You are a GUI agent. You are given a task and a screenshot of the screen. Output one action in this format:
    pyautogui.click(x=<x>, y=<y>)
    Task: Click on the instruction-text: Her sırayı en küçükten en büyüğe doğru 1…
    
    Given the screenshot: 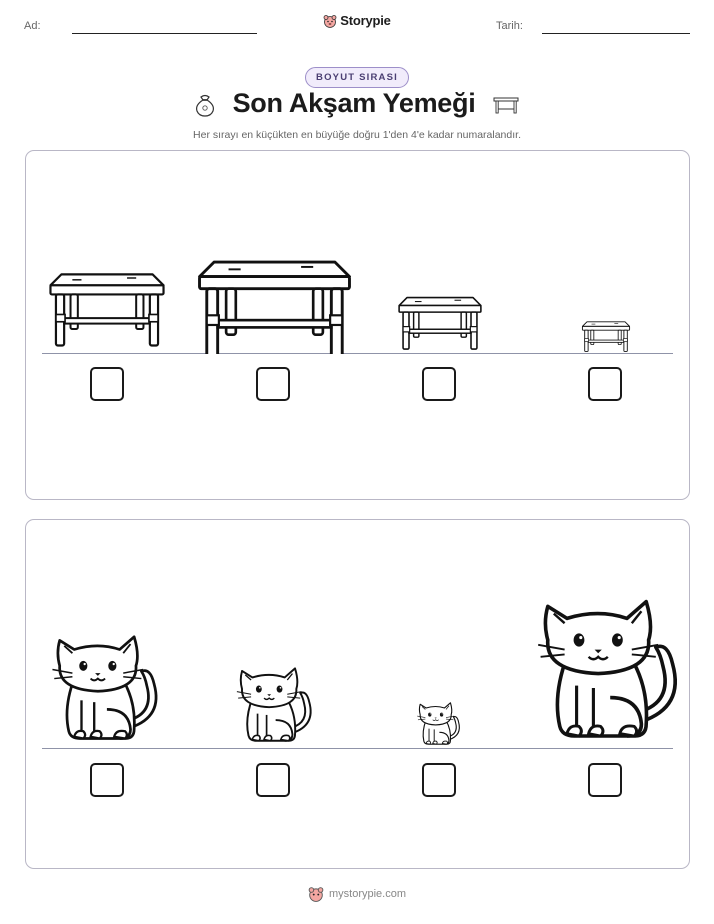 What is the action you would take?
    pyautogui.click(x=357, y=135)
    